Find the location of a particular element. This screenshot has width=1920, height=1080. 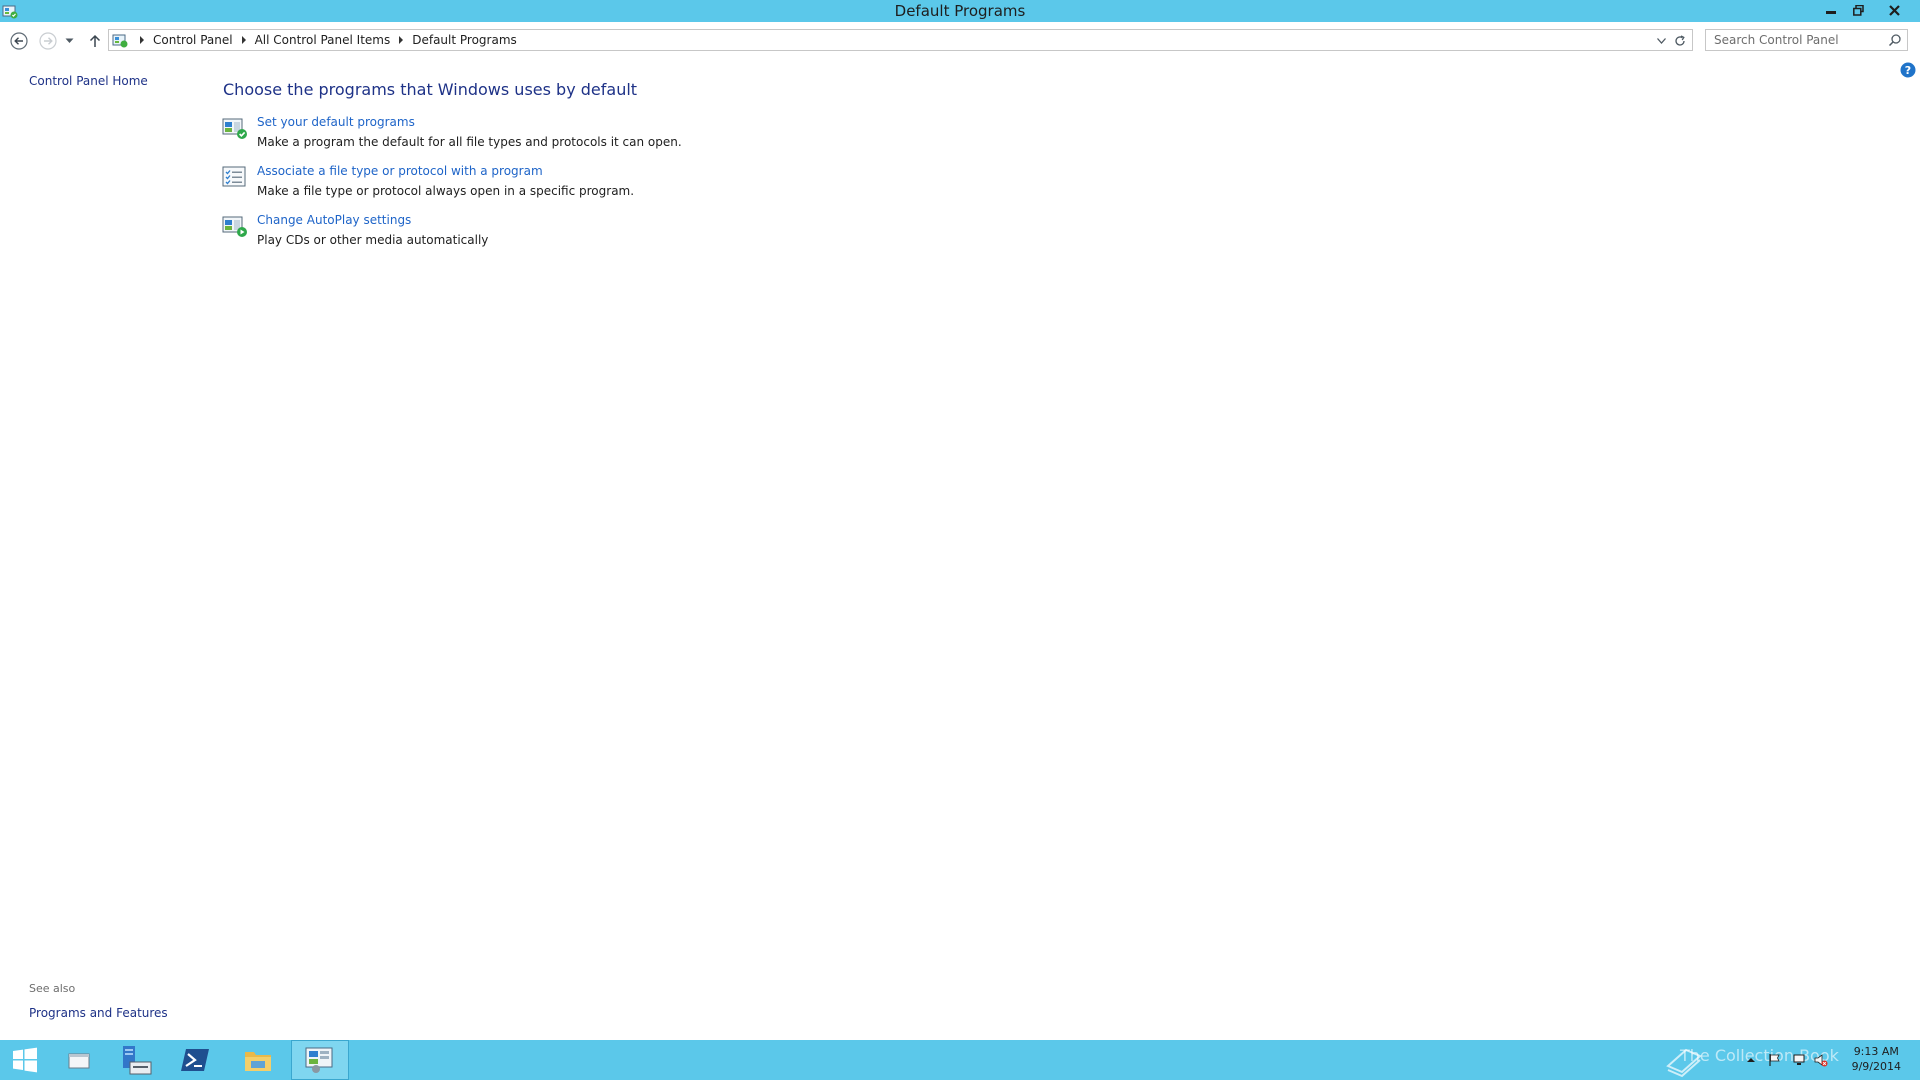

clock: 9:13 AM 9/9/2014 is located at coordinates (1876, 1059).